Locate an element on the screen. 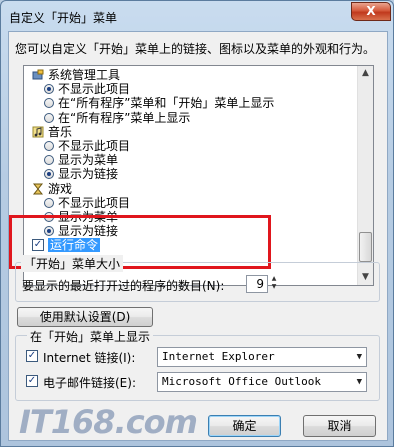 This screenshot has height=447, width=394. spin-down-icon: ▼ is located at coordinates (274, 287).